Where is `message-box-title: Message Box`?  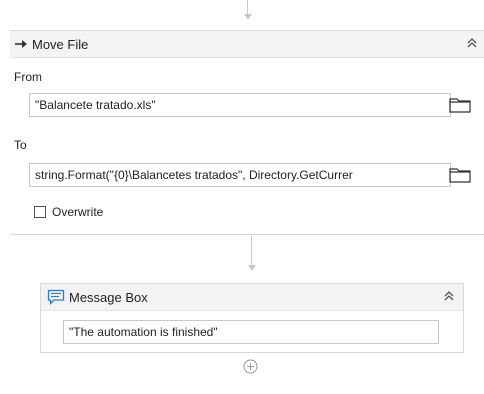
message-box-title: Message Box is located at coordinates (108, 297).